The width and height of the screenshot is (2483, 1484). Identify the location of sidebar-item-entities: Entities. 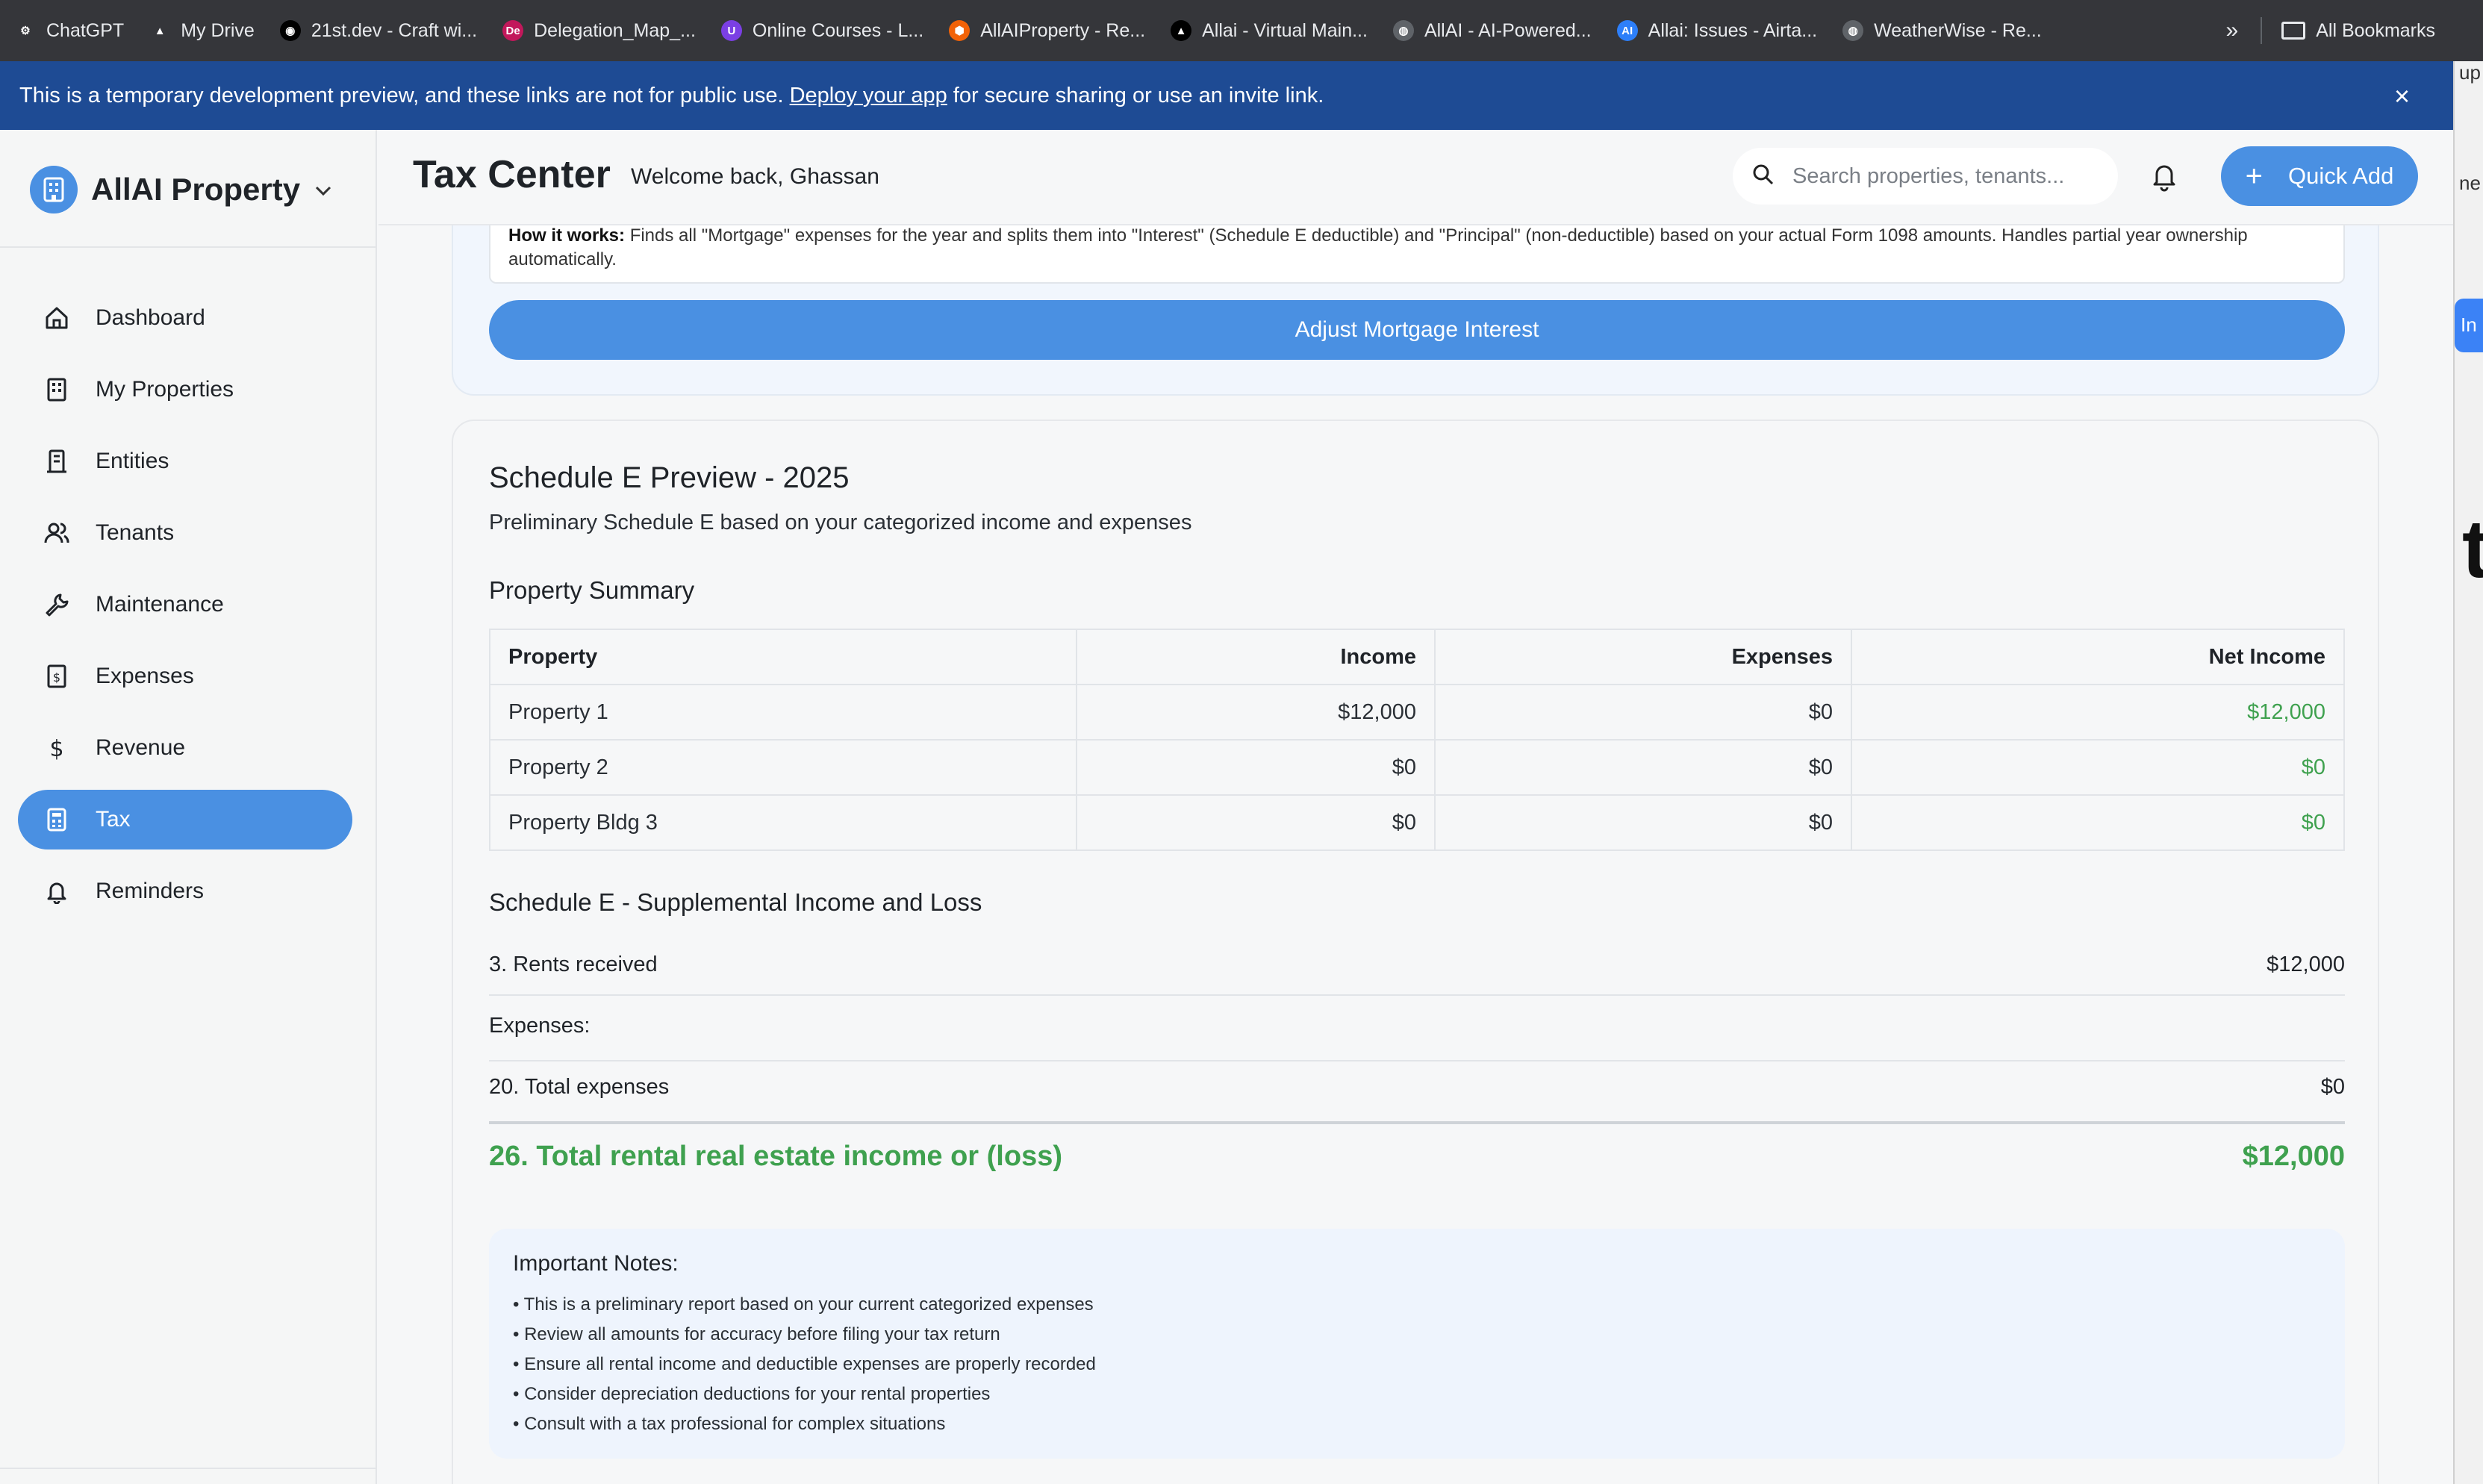
(185, 461).